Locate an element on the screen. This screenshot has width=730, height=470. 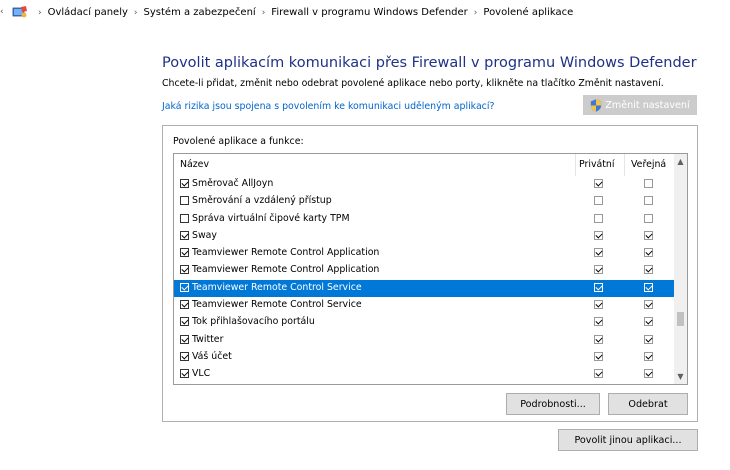
app-name: Tok přihlašovacího portálu is located at coordinates (253, 322).